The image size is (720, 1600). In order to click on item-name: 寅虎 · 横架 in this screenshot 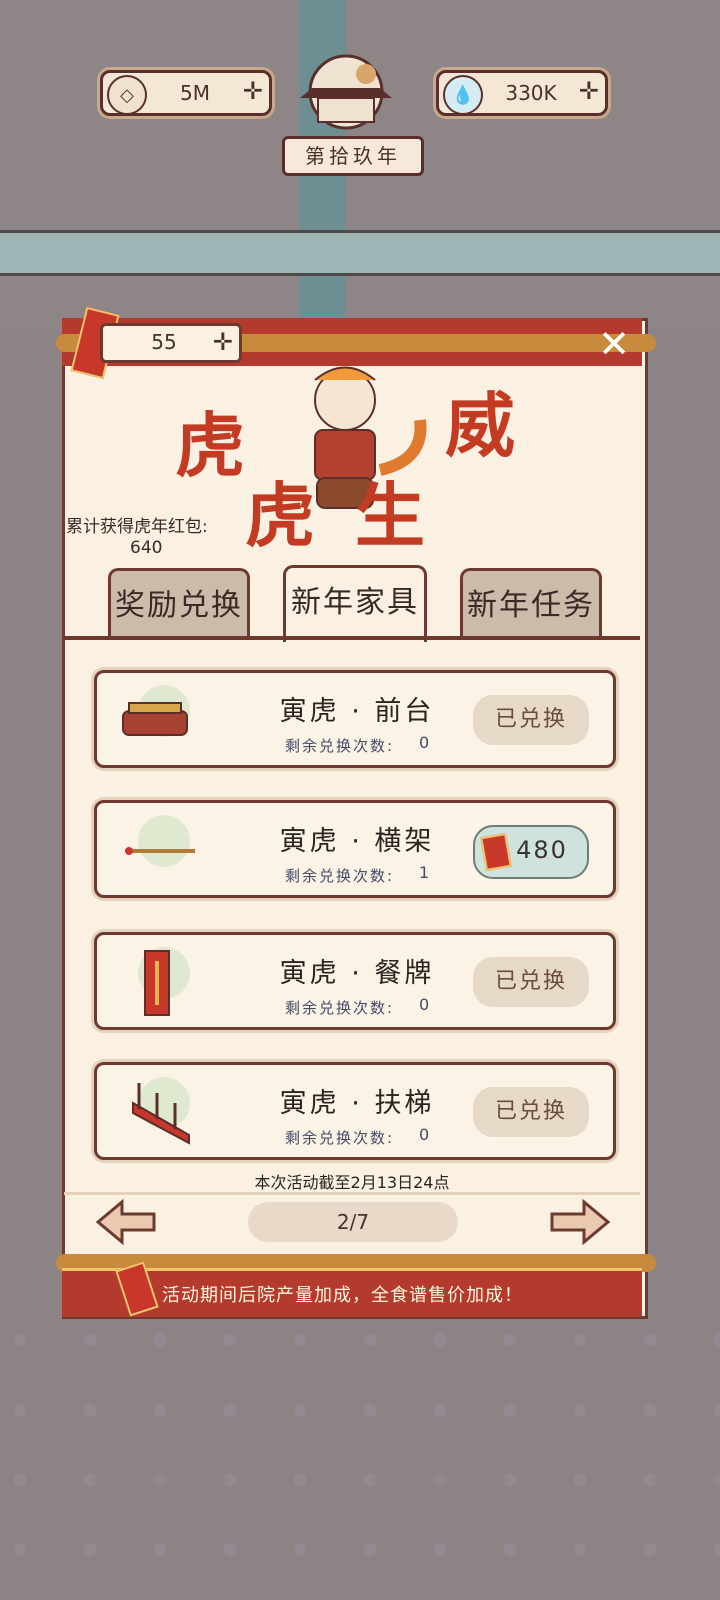, I will do `click(357, 841)`.